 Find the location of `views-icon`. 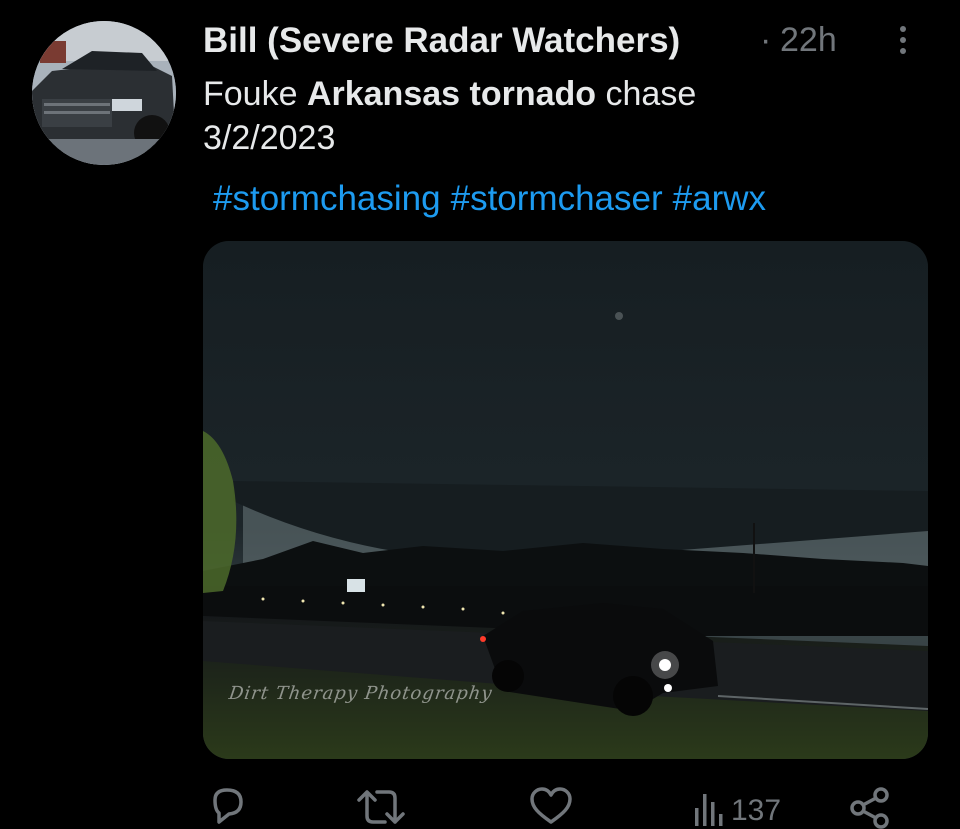

views-icon is located at coordinates (709, 810).